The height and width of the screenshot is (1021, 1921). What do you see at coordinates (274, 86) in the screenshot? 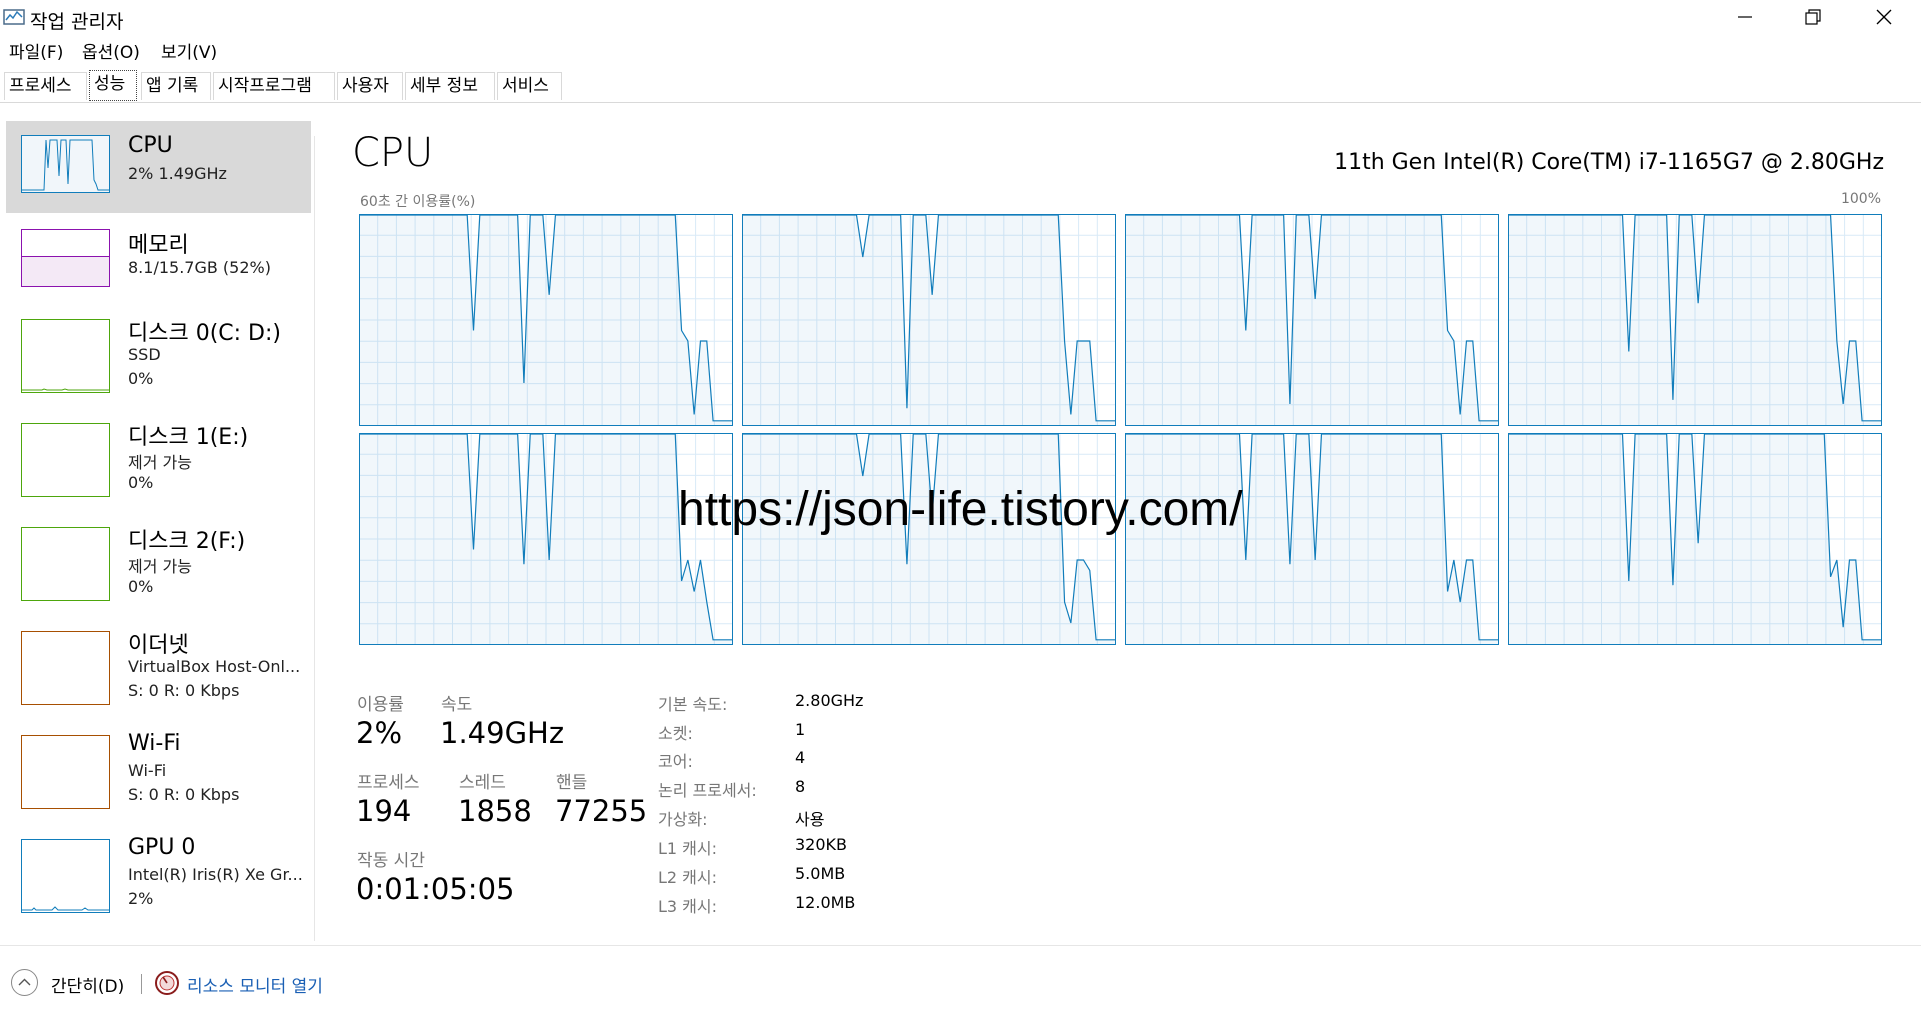
I see `tab-startup: 시작프로그램` at bounding box center [274, 86].